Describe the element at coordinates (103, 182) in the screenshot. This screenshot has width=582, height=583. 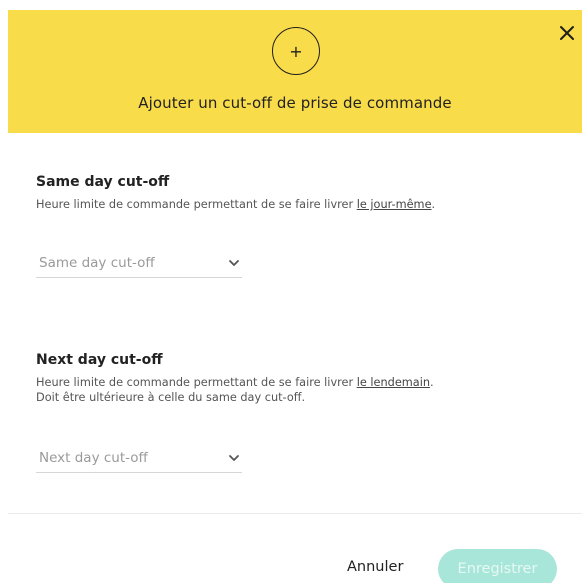
I see `same-day-title: Same day cut-off` at that location.